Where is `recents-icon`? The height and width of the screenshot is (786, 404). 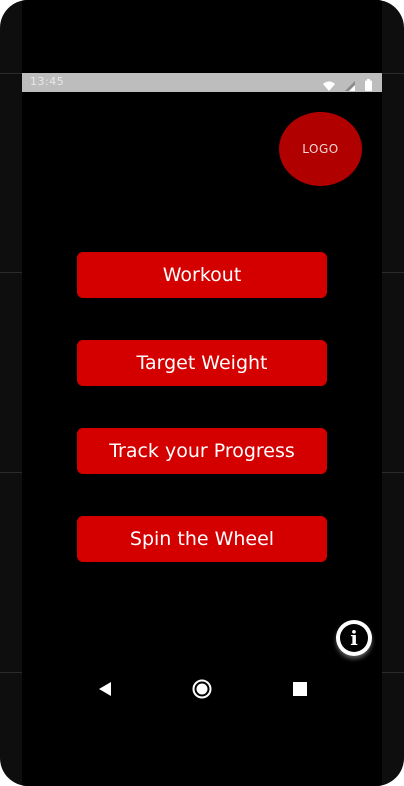
recents-icon is located at coordinates (300, 689).